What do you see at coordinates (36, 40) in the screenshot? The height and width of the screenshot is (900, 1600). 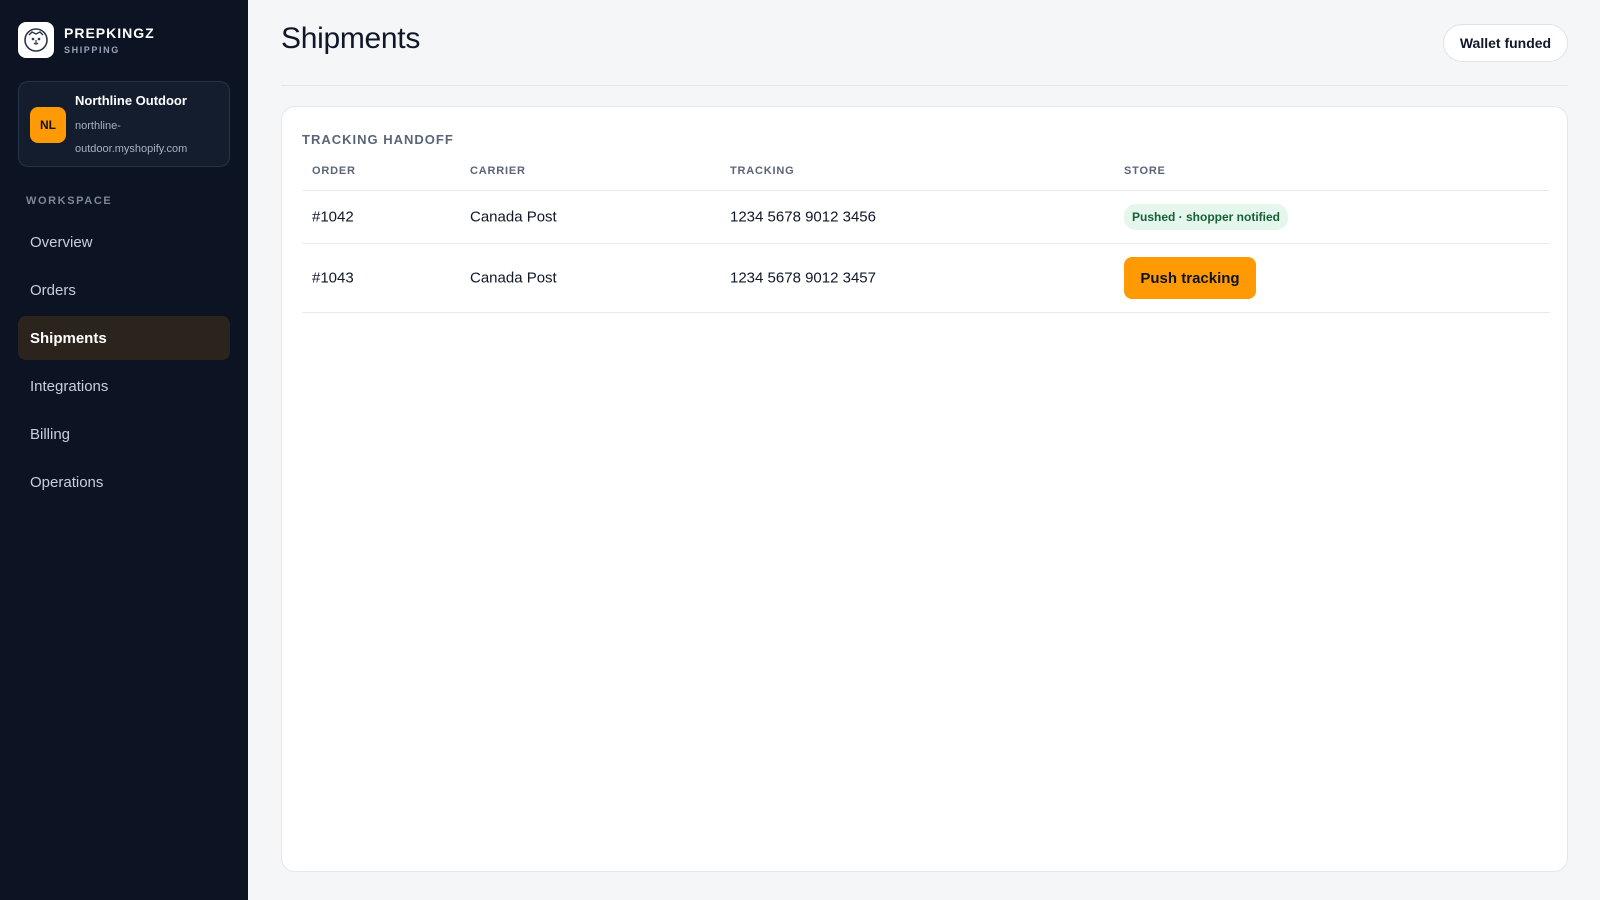 I see `lion-icon` at bounding box center [36, 40].